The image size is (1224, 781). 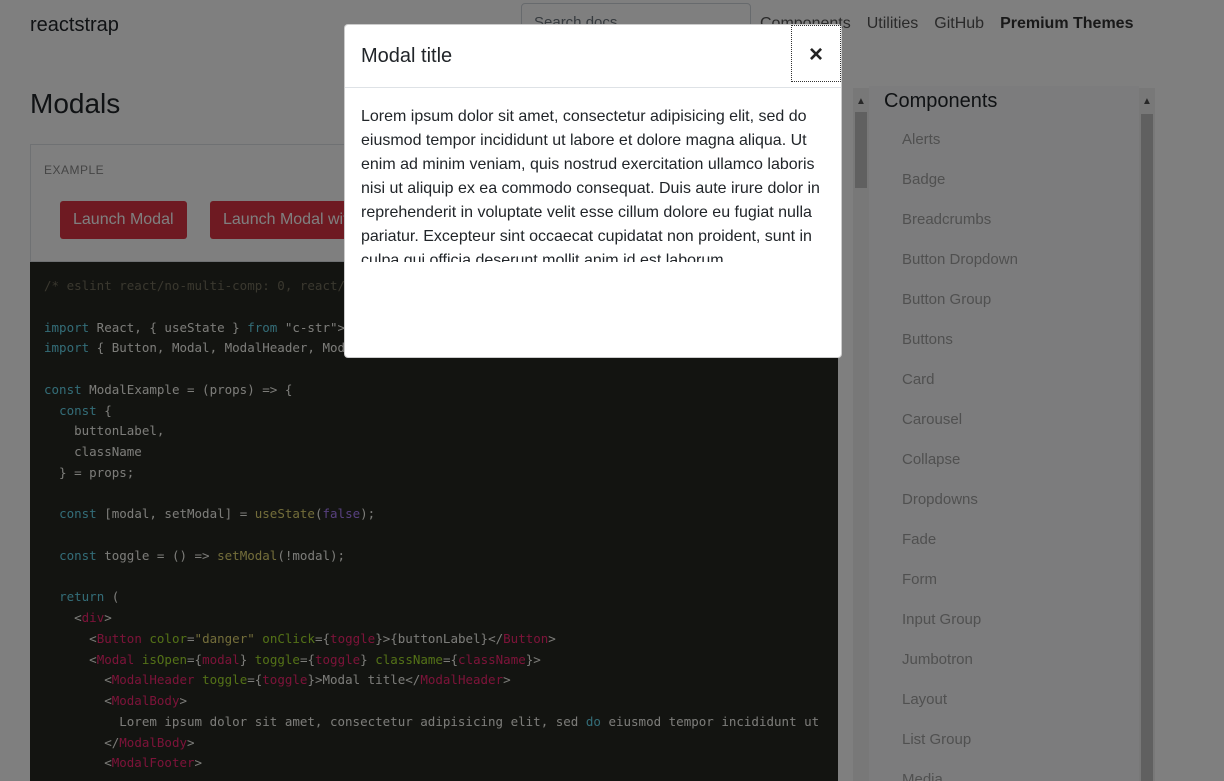 I want to click on close-icon: ×, so click(x=816, y=53).